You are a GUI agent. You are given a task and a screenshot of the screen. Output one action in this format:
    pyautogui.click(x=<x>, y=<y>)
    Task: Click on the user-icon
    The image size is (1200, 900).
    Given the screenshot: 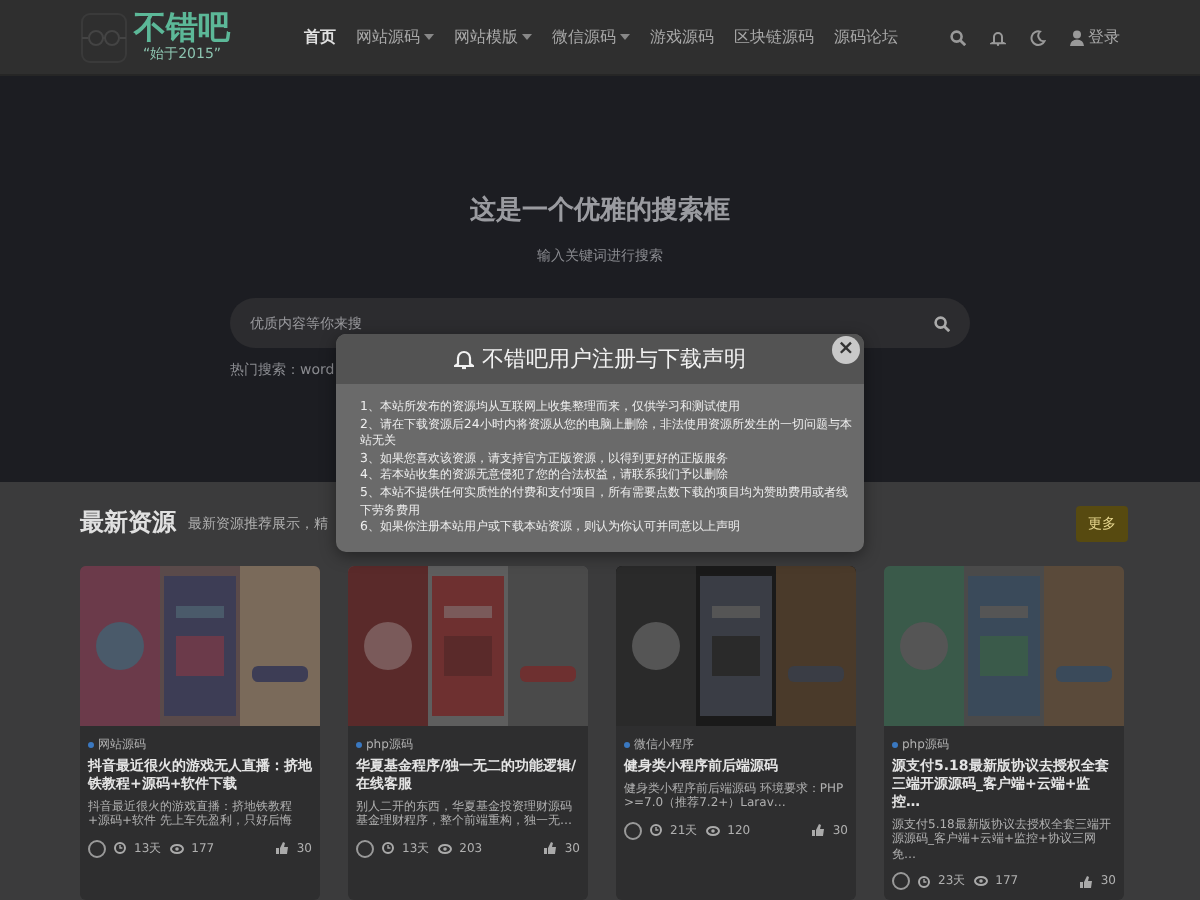 What is the action you would take?
    pyautogui.click(x=1077, y=37)
    